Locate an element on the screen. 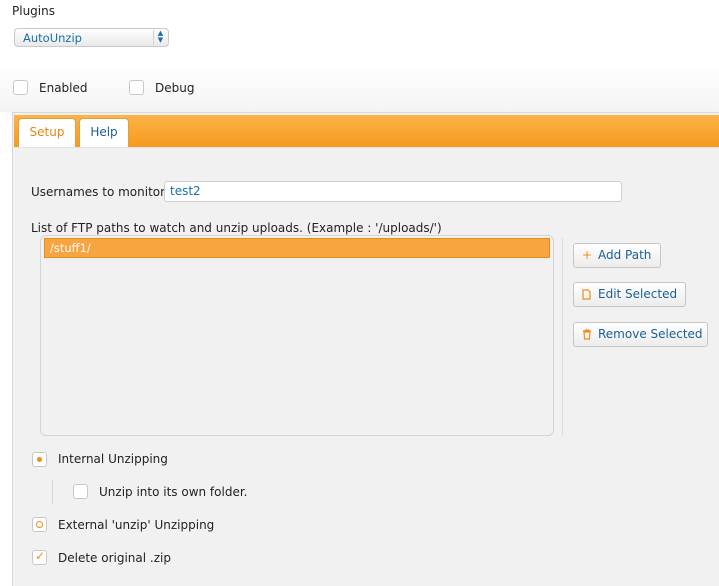 This screenshot has width=719, height=586. tab-help: Help is located at coordinates (104, 132).